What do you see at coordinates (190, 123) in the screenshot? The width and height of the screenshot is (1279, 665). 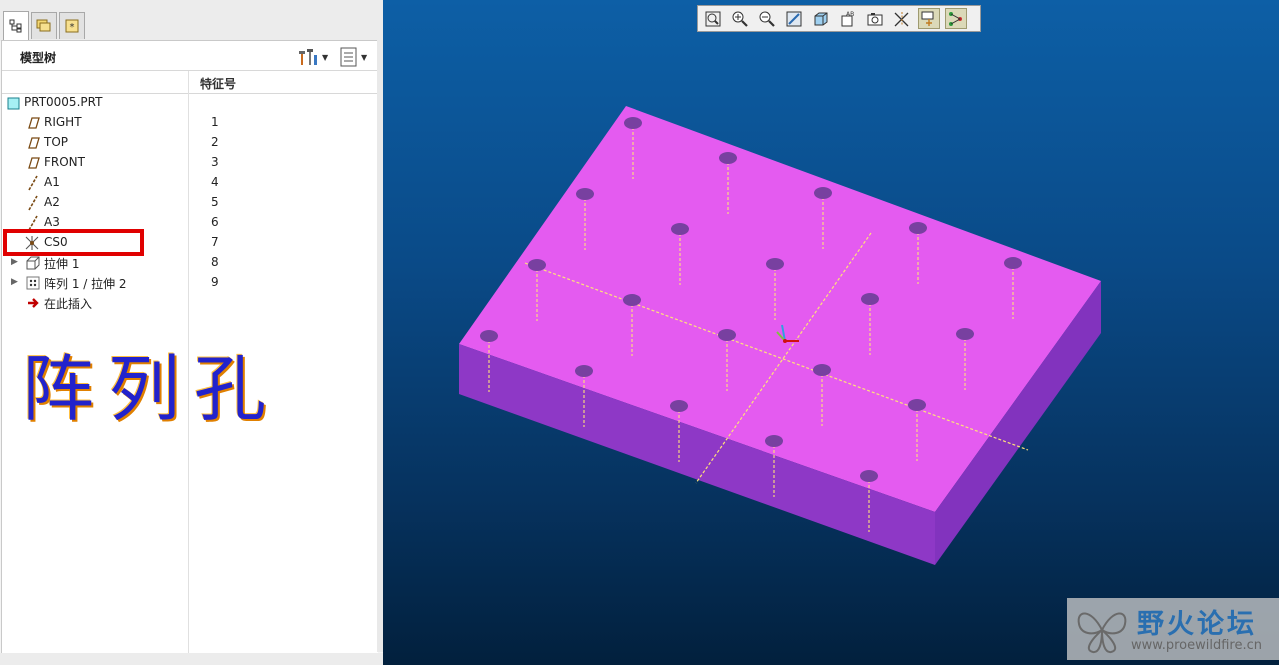 I see `tree-row-right: RIGHT 1` at bounding box center [190, 123].